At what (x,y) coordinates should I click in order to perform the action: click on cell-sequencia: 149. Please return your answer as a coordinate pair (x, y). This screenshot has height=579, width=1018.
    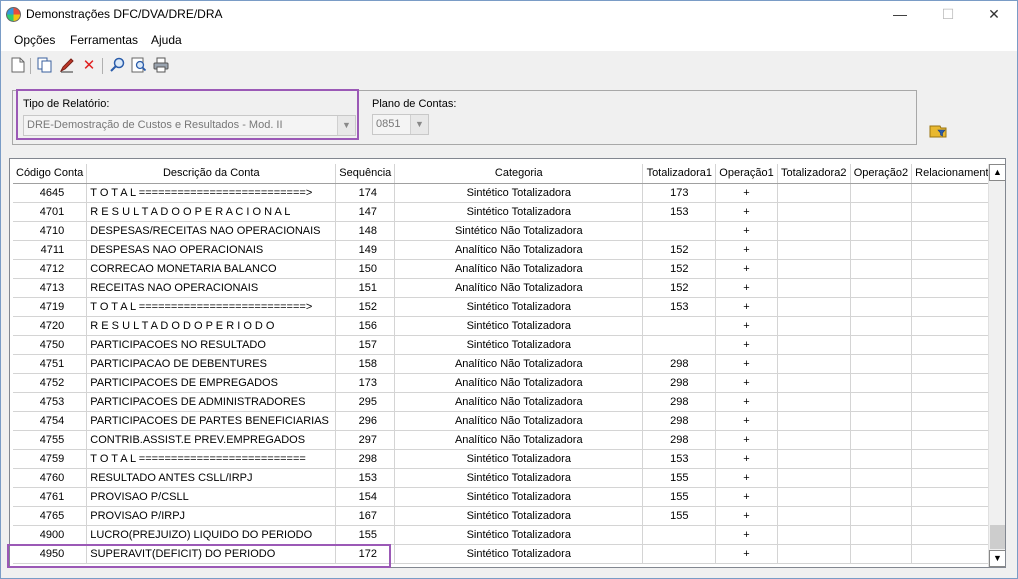
    Looking at the image, I should click on (365, 250).